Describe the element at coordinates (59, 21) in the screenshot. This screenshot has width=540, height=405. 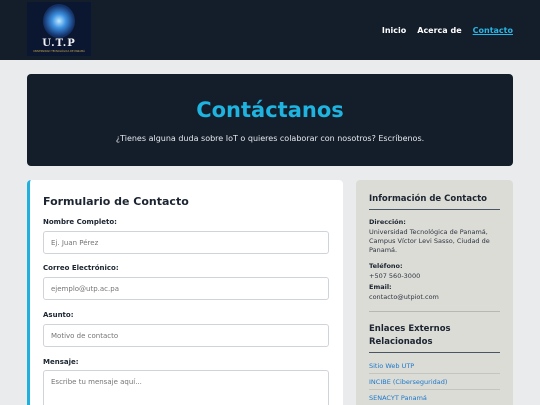
I see `brain-globe-icon` at that location.